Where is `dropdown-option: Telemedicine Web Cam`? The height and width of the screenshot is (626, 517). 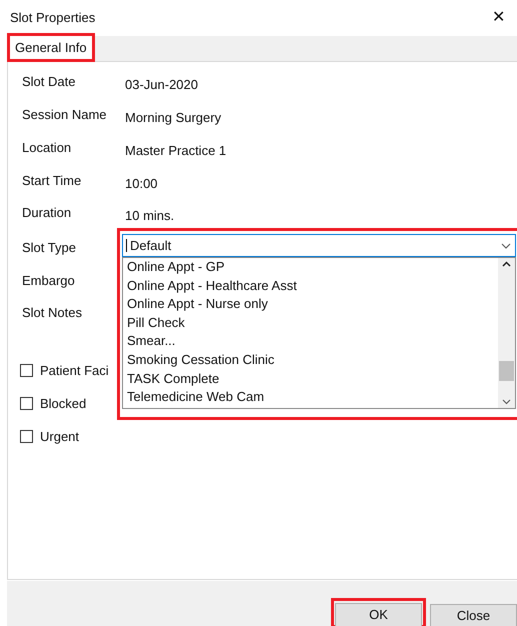
dropdown-option: Telemedicine Web Cam is located at coordinates (312, 397).